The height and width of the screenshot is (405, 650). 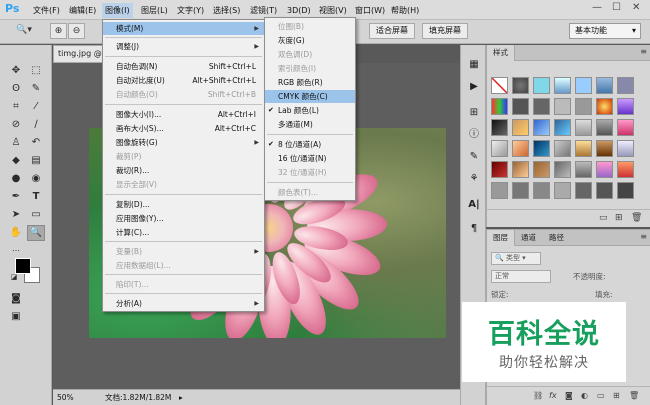 I want to click on maximize-icon: ☐, so click(x=616, y=7).